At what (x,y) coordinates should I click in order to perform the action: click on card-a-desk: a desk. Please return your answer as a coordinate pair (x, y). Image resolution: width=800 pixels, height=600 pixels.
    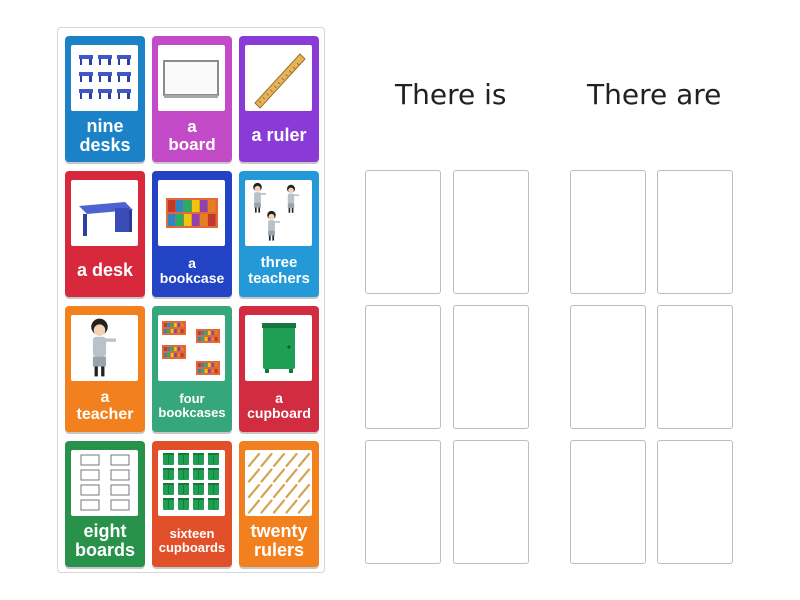
    Looking at the image, I should click on (105, 234).